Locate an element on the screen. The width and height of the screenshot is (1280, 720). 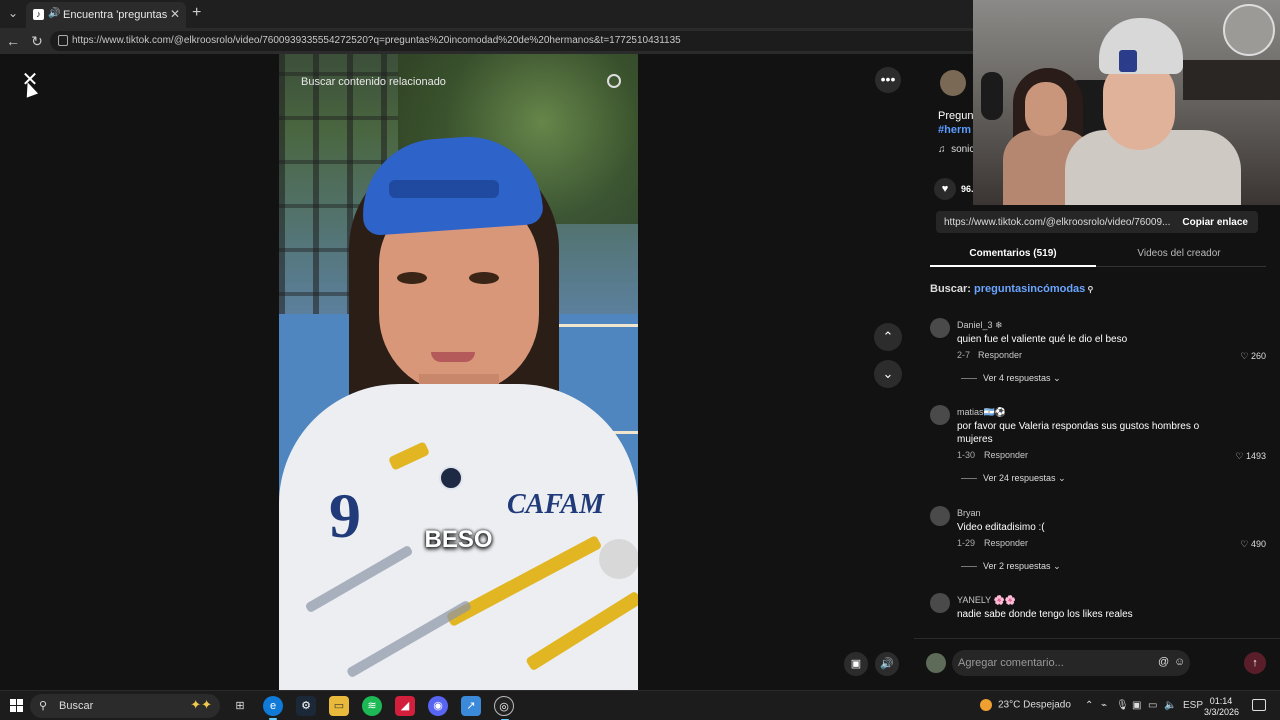
mention-icon: @ is located at coordinates (1163, 662).